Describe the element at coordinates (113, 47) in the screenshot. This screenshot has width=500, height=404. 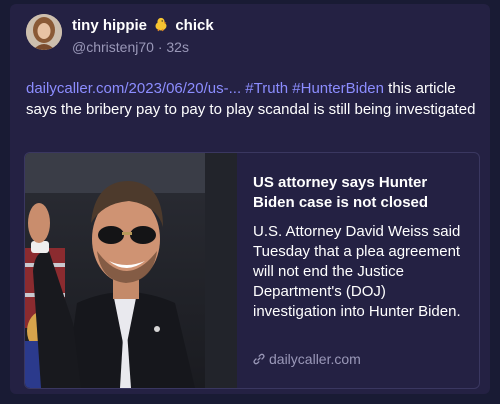
I see `account-handle: @christenj70` at that location.